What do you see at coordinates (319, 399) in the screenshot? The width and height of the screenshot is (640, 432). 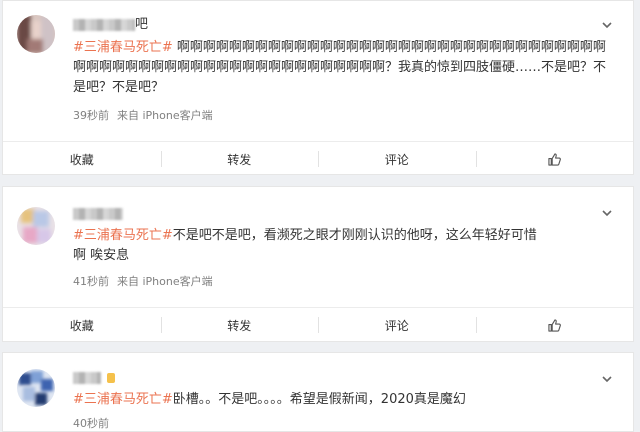 I see `post-body: 卧槽。。不是吧。。。。希望是假新闻，2020真是魔幻` at bounding box center [319, 399].